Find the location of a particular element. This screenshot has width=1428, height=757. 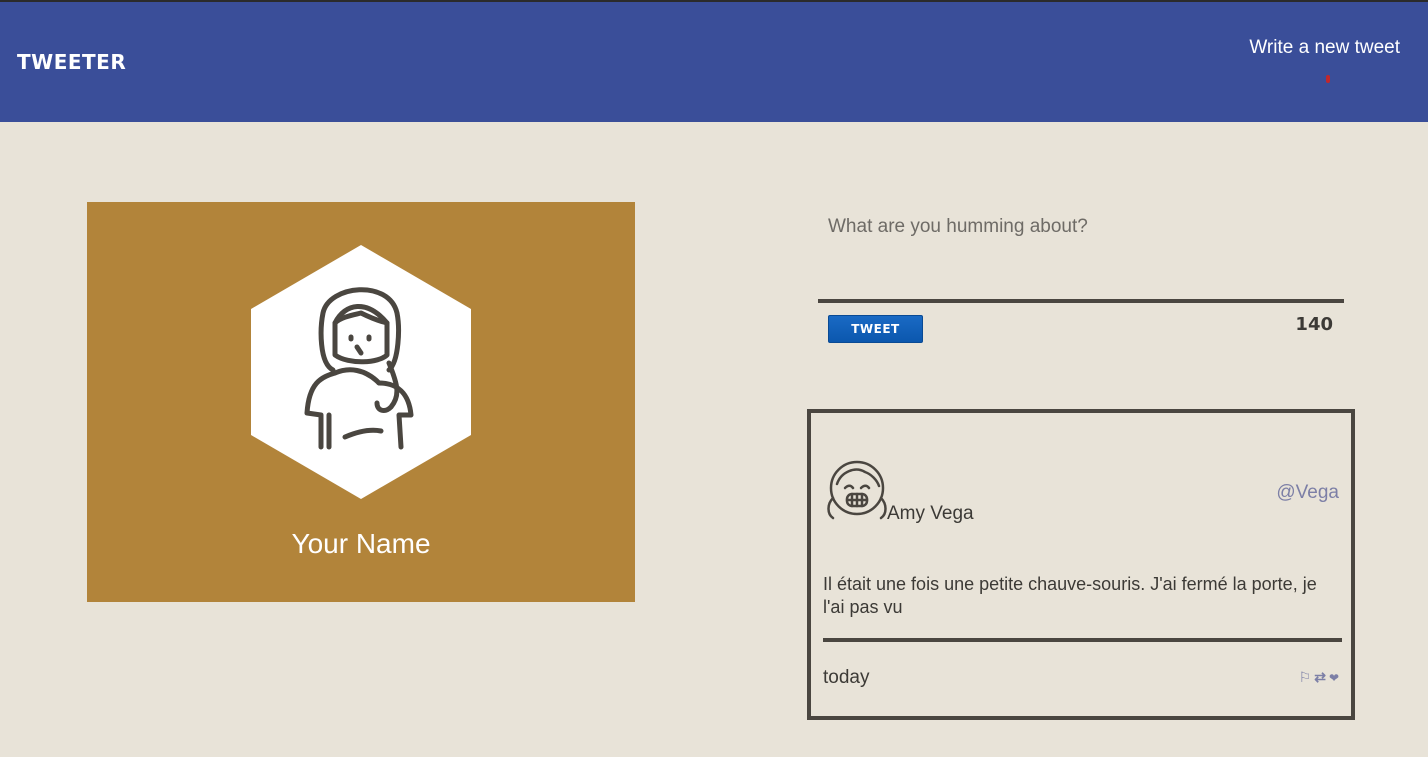

avatar is located at coordinates (857, 488).